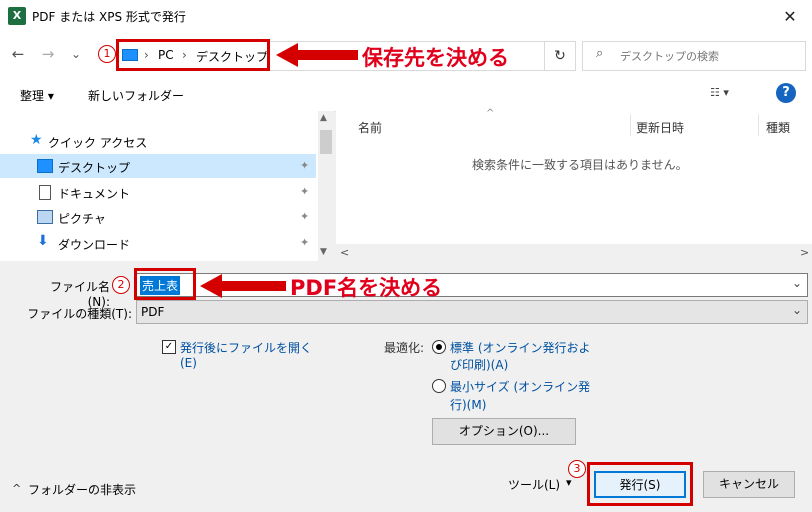 This screenshot has width=812, height=512. I want to click on optimize-minimum-radio, so click(439, 386).